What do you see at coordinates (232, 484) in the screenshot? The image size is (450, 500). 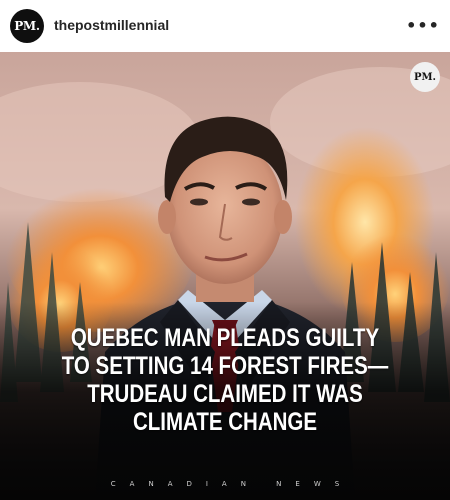 I see `brand-label: CANADIAN NEWS` at bounding box center [232, 484].